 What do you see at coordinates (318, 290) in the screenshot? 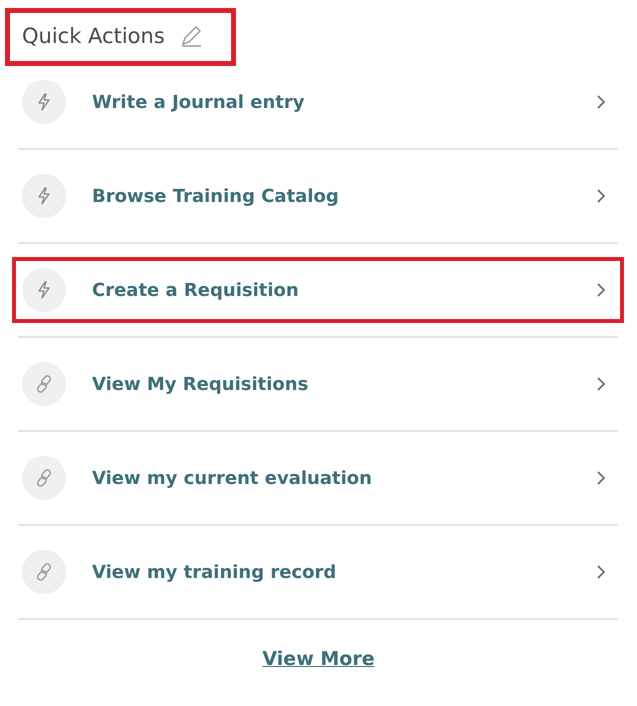
I see `action-row: Create a Requisition` at bounding box center [318, 290].